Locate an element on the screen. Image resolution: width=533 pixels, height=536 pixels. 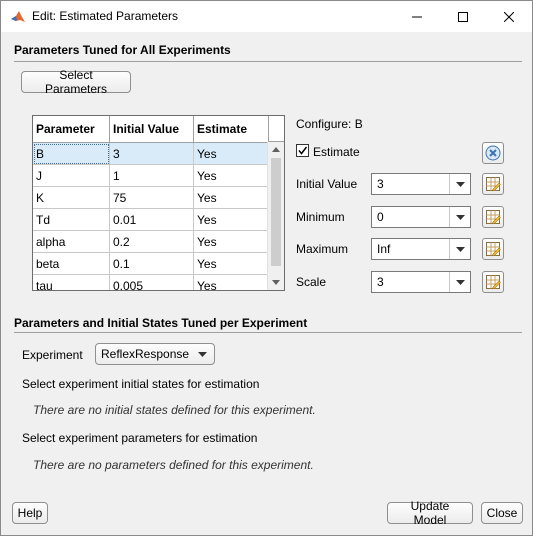
close-button: Close is located at coordinates (502, 513).